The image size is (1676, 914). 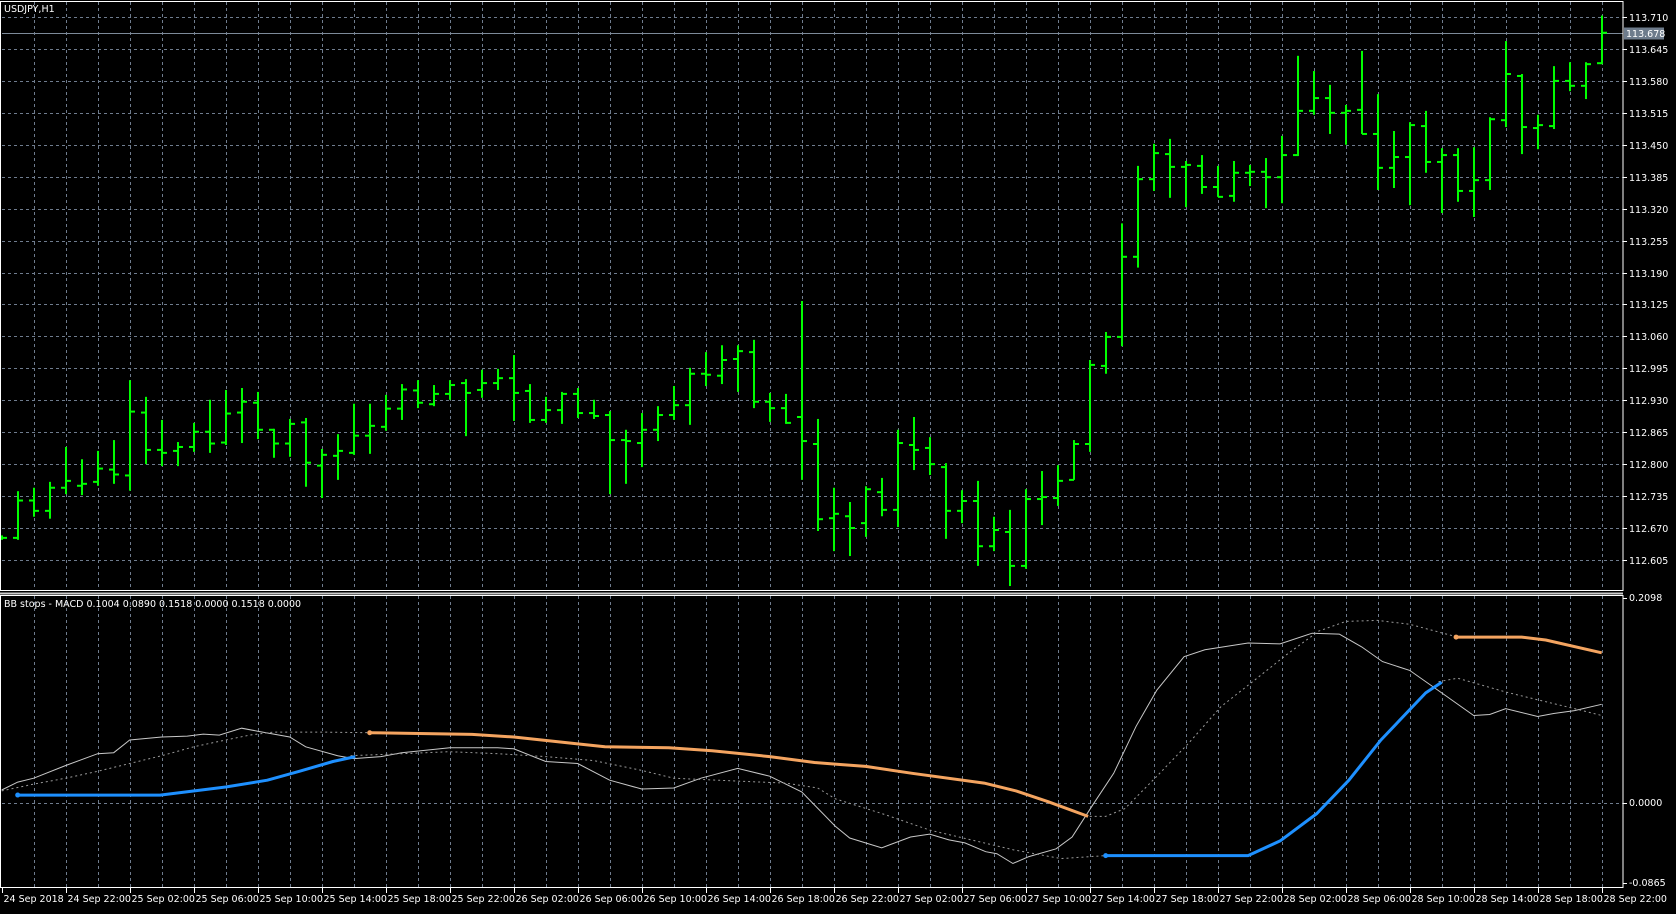 What do you see at coordinates (1187, 899) in the screenshot?
I see `time-axis-label: 27 Sep 18:00` at bounding box center [1187, 899].